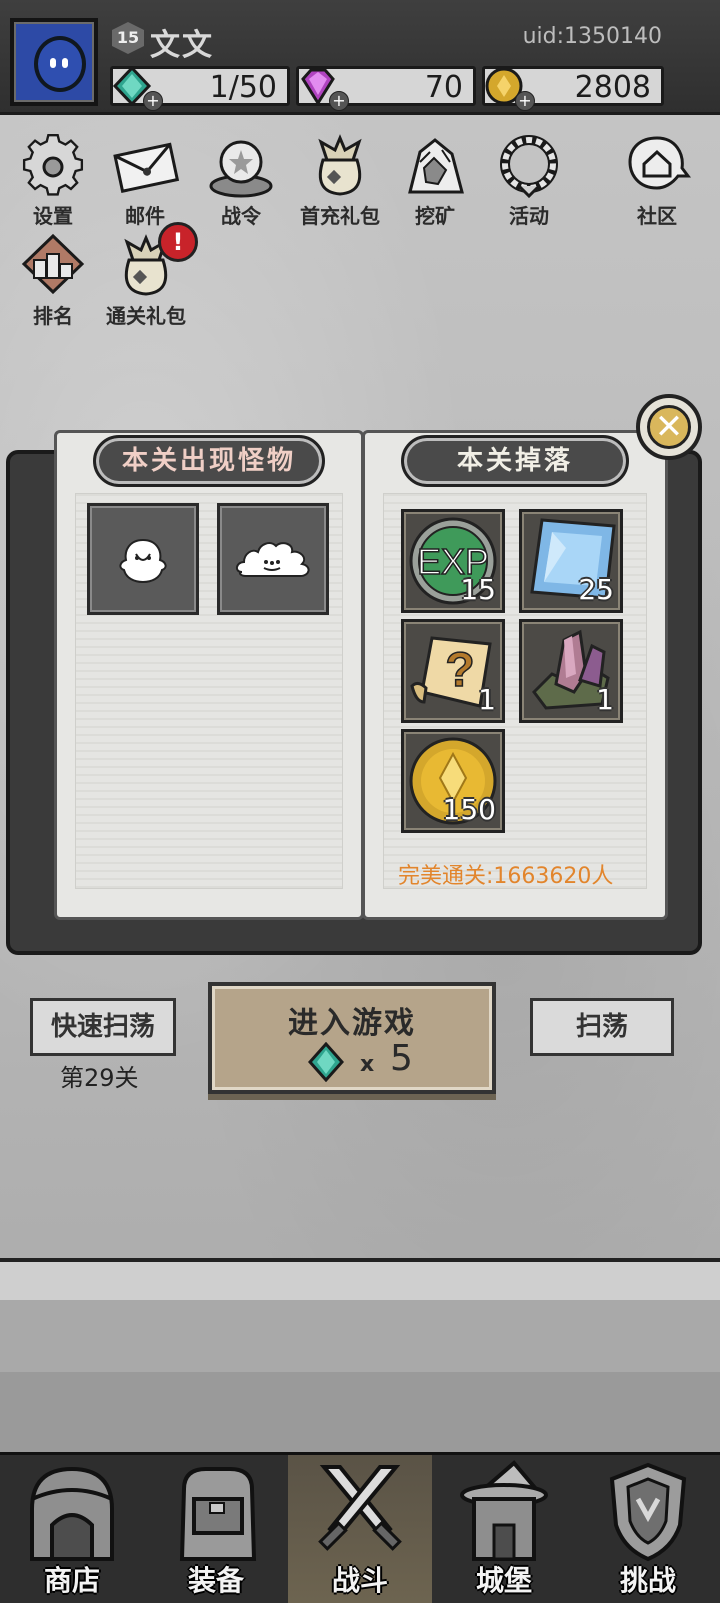 The height and width of the screenshot is (1603, 720). I want to click on nav-equipment-label: 装备, so click(215, 1580).